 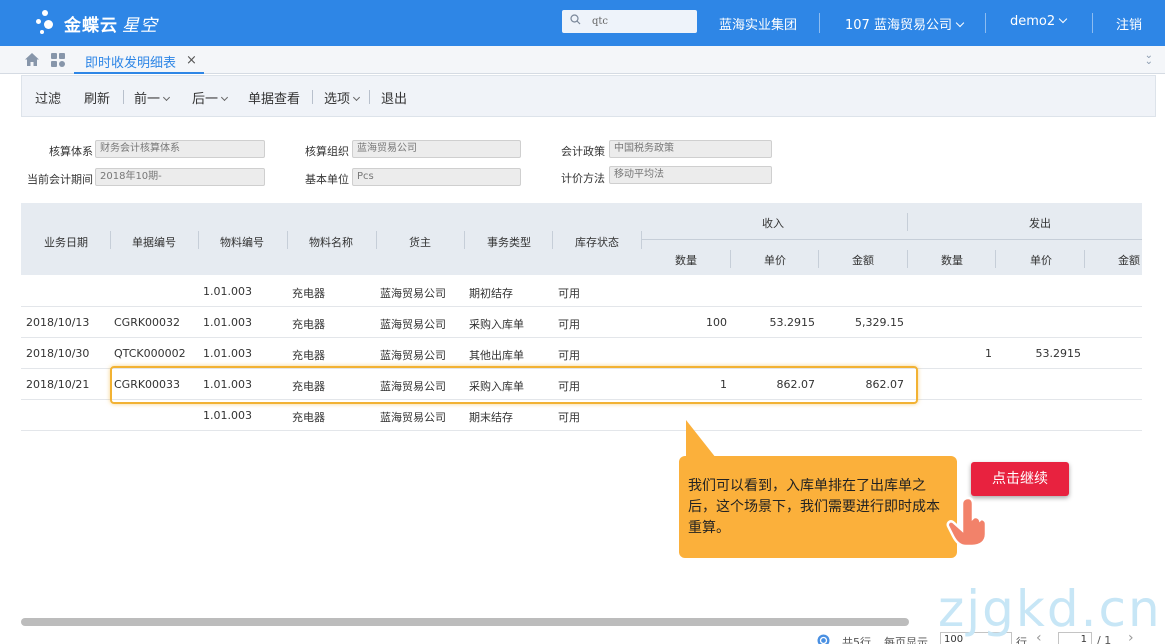 What do you see at coordinates (205, 99) in the screenshot?
I see `next-label: 后一` at bounding box center [205, 99].